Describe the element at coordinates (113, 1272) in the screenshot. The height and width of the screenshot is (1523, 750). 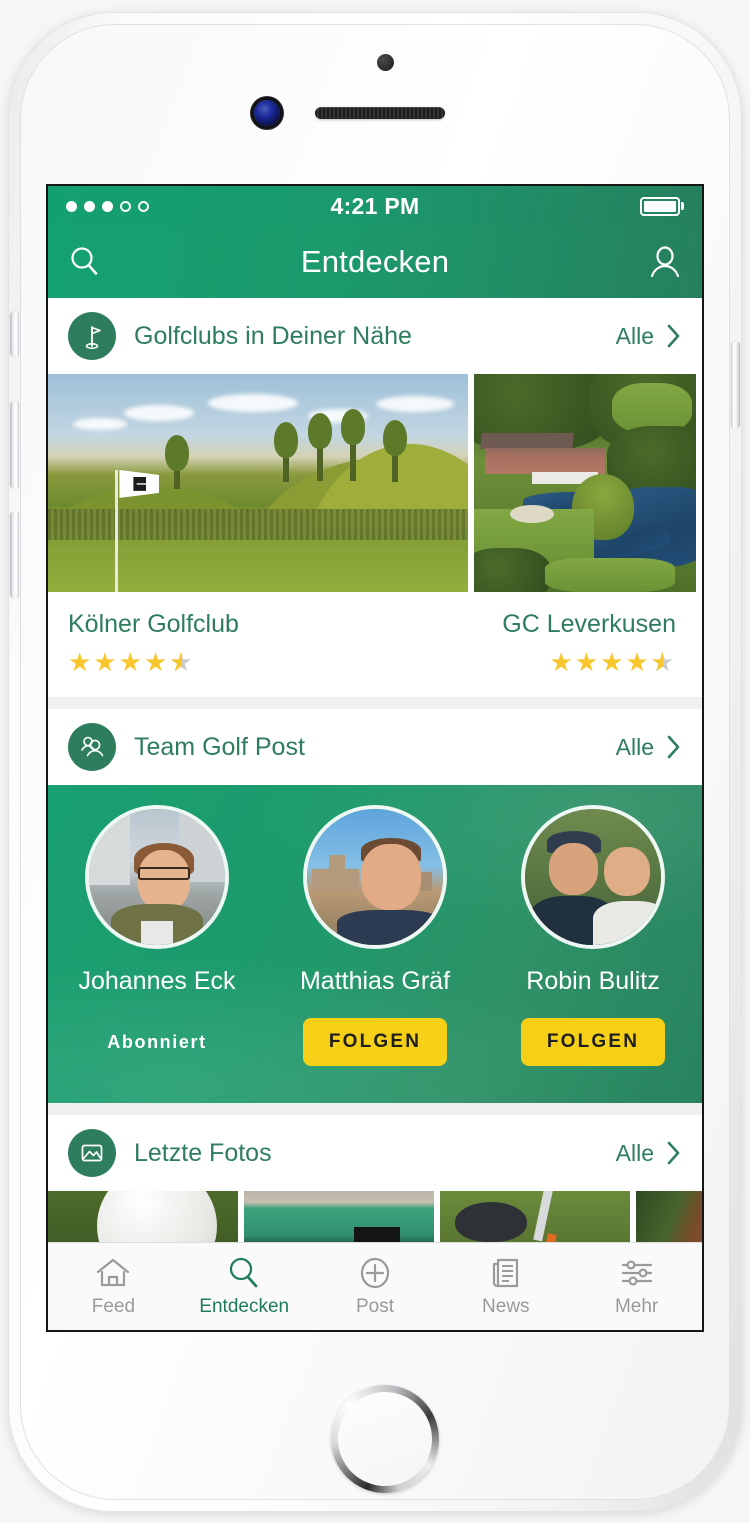
I see `home-icon` at that location.